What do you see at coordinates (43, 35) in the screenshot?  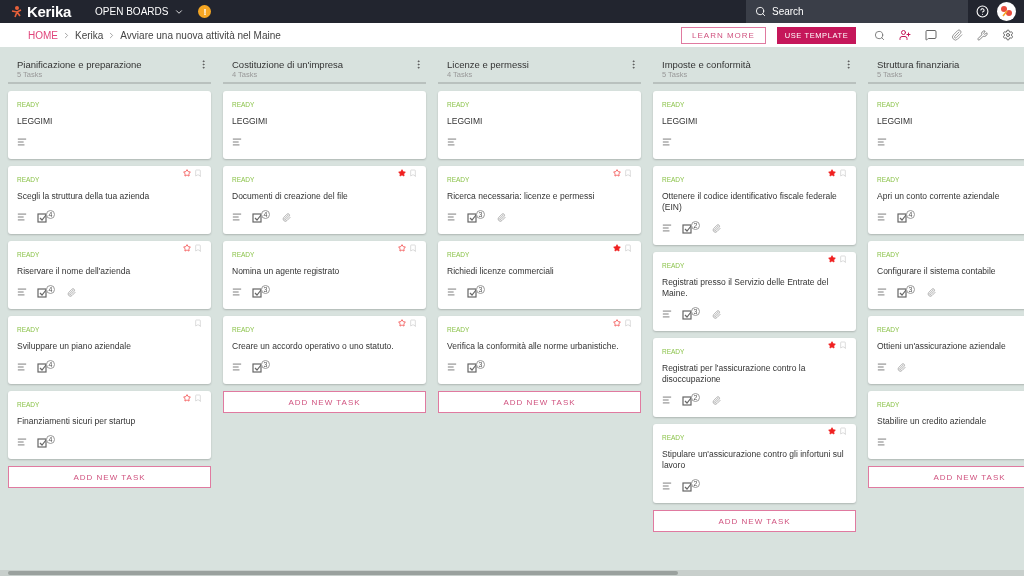 I see `breadcrumb-link: HOME` at bounding box center [43, 35].